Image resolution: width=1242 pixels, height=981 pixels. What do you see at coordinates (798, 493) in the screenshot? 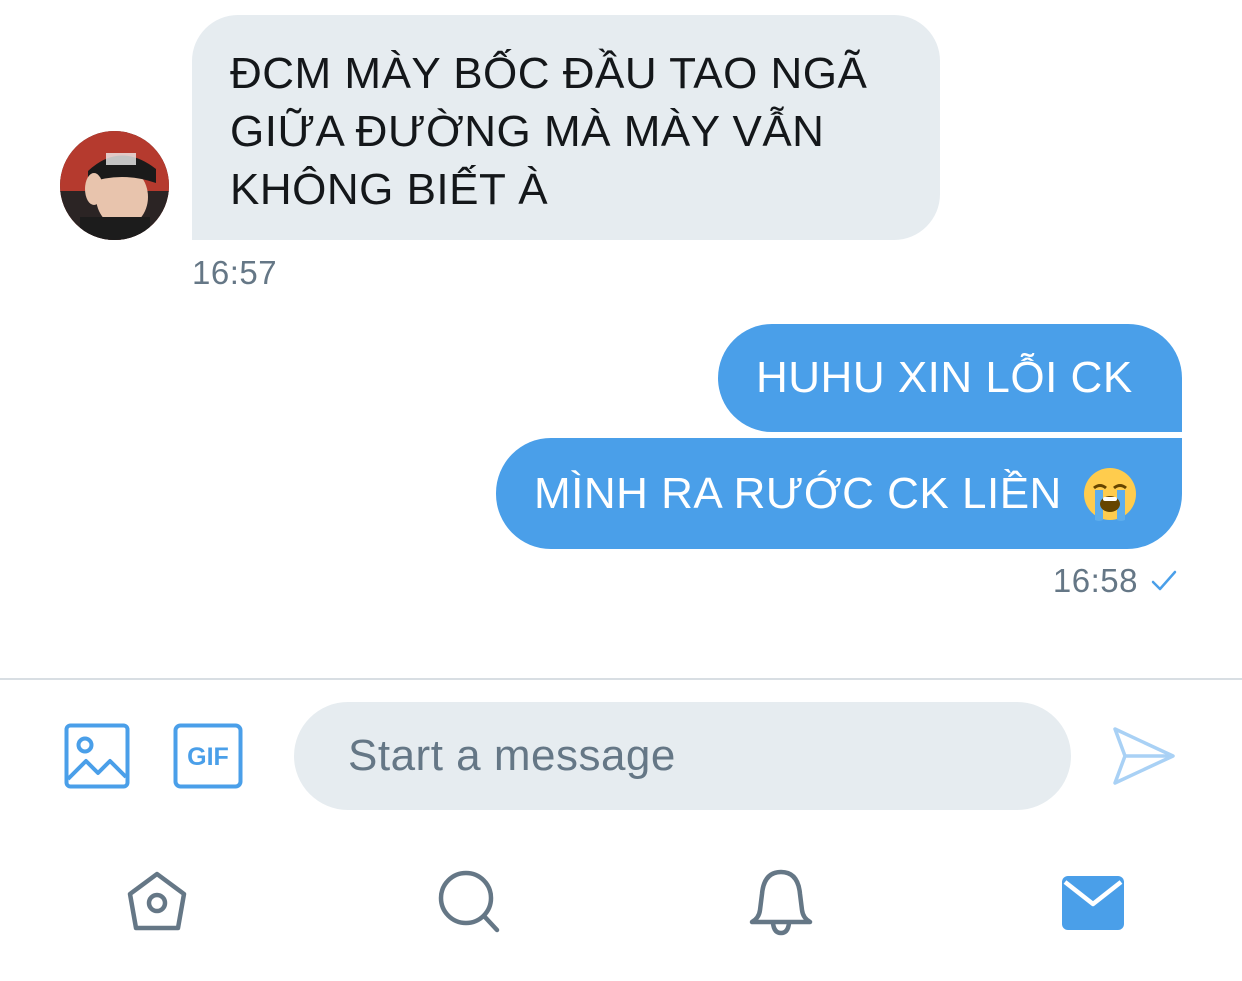
I see `outgoing-message-text: MÌNH RA RƯỚC CK LIỀN` at bounding box center [798, 493].